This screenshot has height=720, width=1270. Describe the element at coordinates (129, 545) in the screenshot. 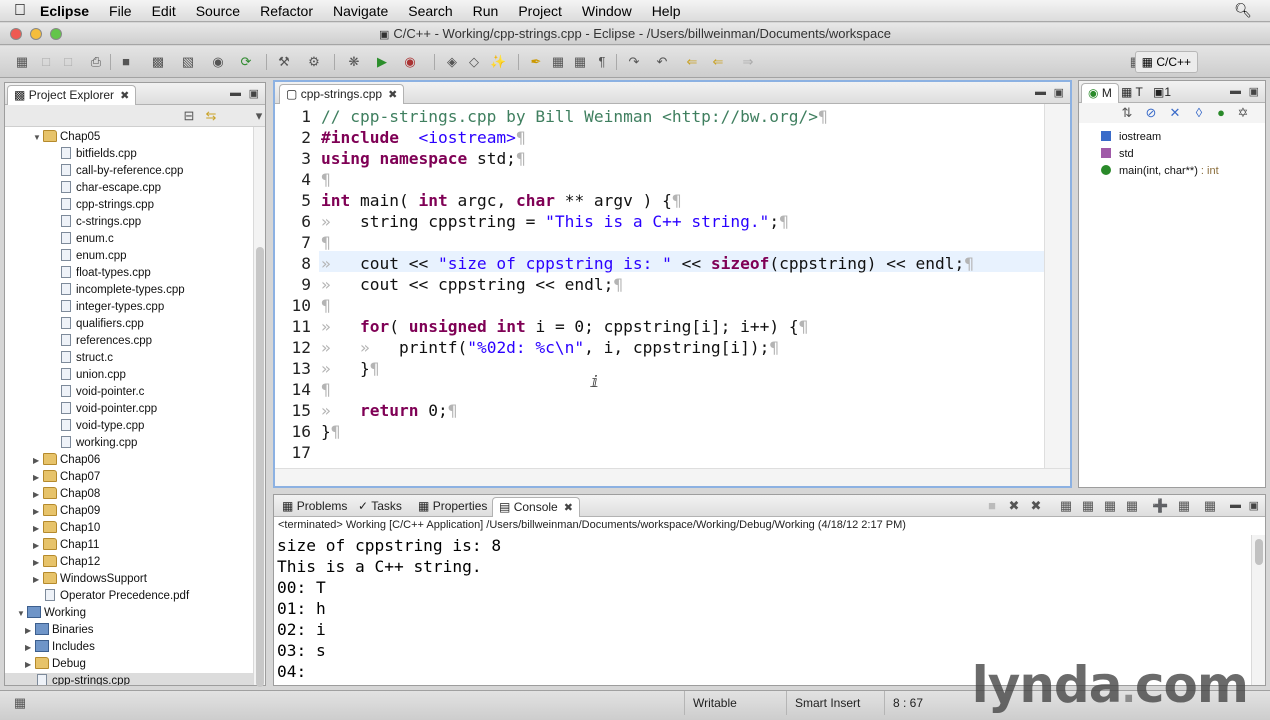

I see `tree-item: ▶ Chap11` at that location.